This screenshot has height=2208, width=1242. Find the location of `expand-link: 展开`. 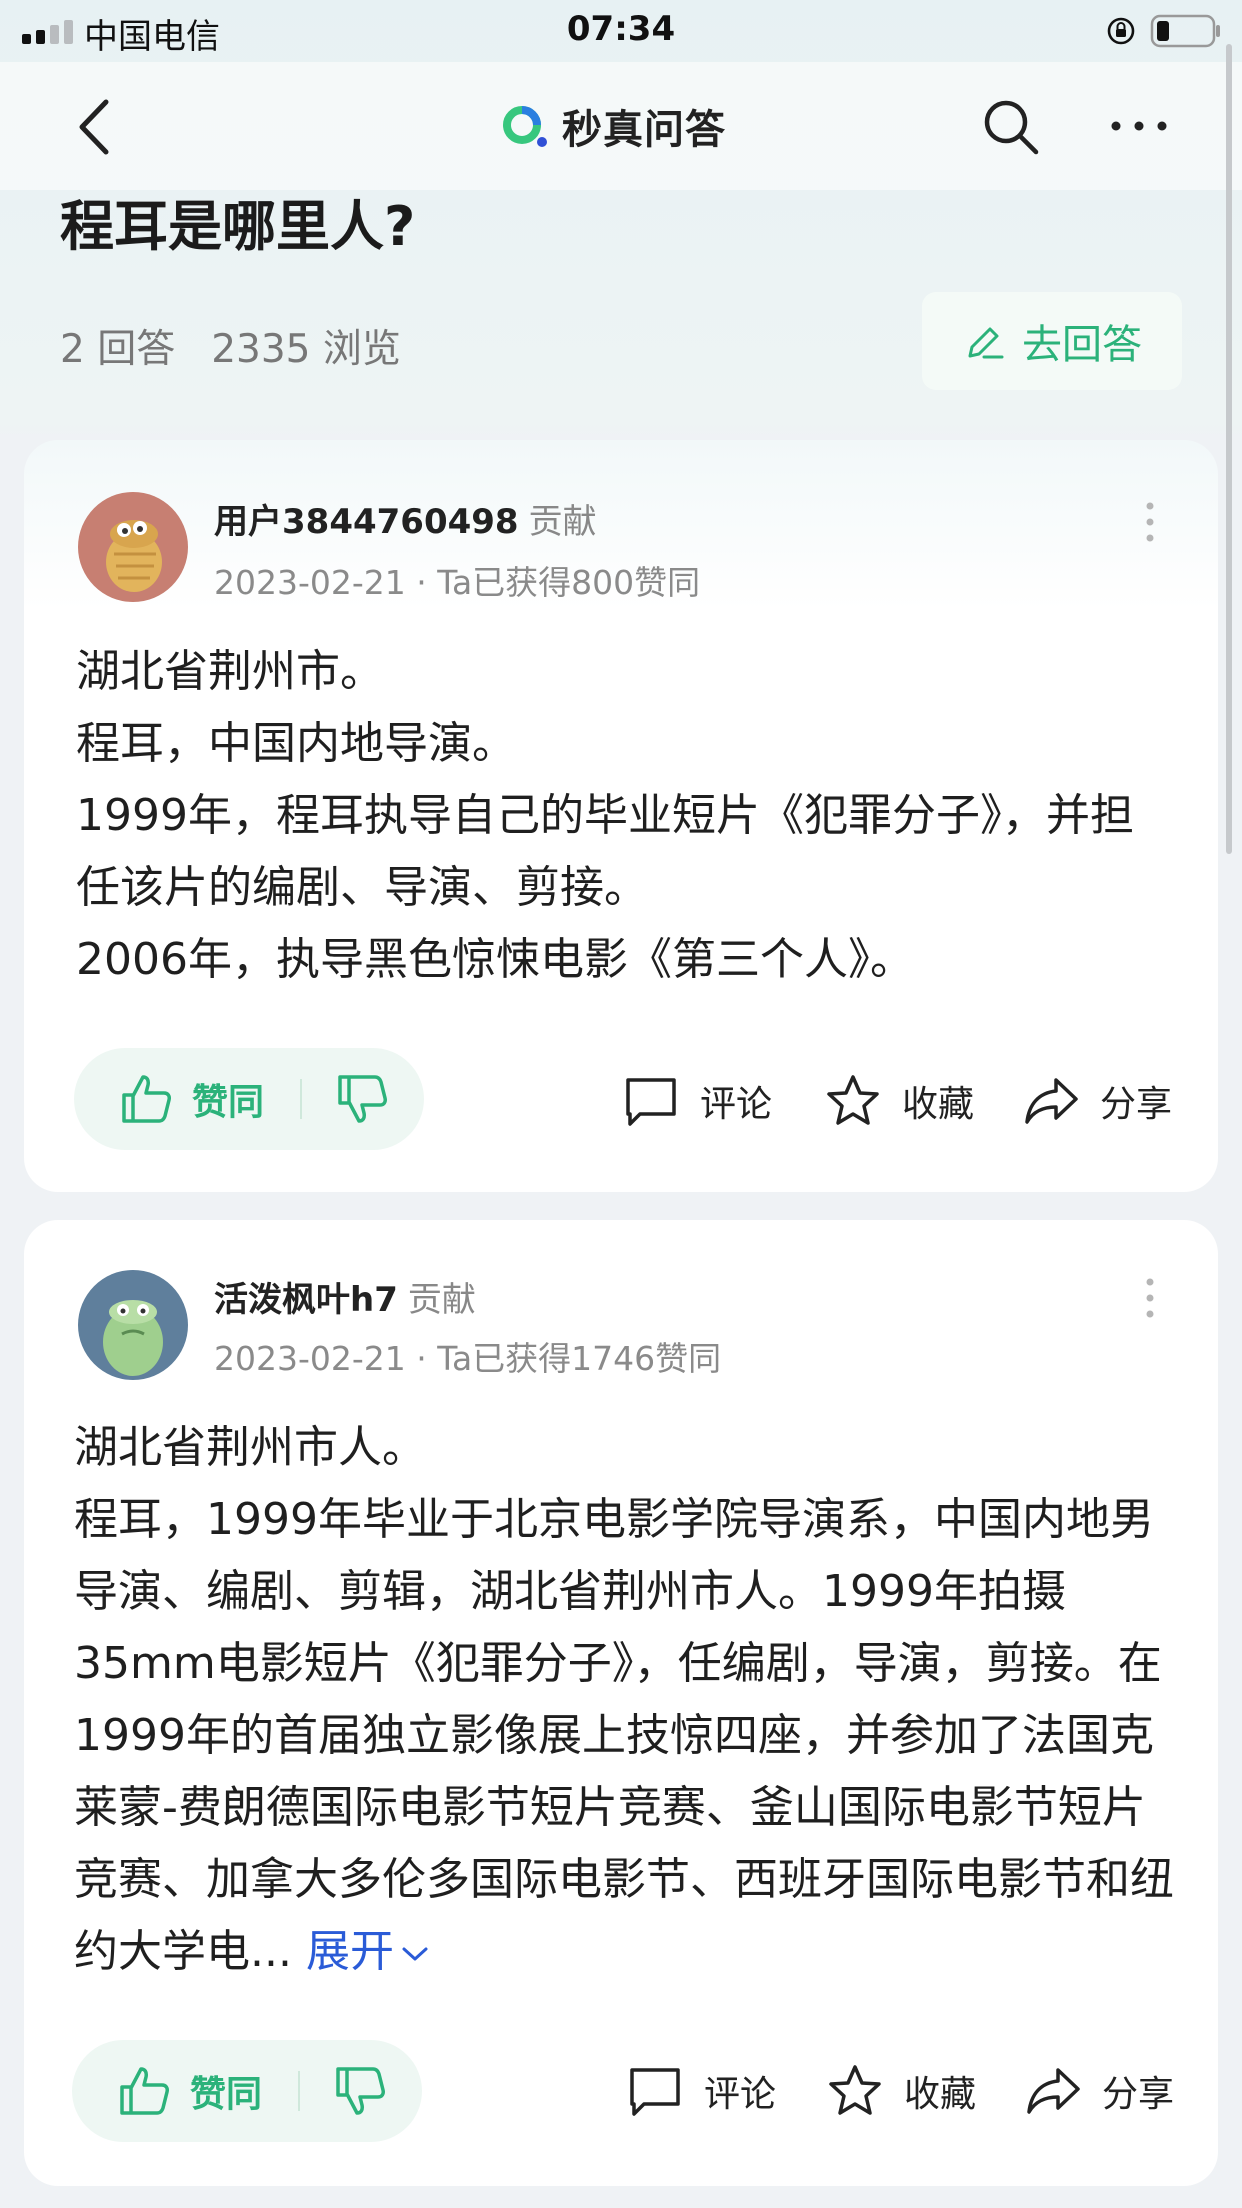

expand-link: 展开 is located at coordinates (368, 1951).